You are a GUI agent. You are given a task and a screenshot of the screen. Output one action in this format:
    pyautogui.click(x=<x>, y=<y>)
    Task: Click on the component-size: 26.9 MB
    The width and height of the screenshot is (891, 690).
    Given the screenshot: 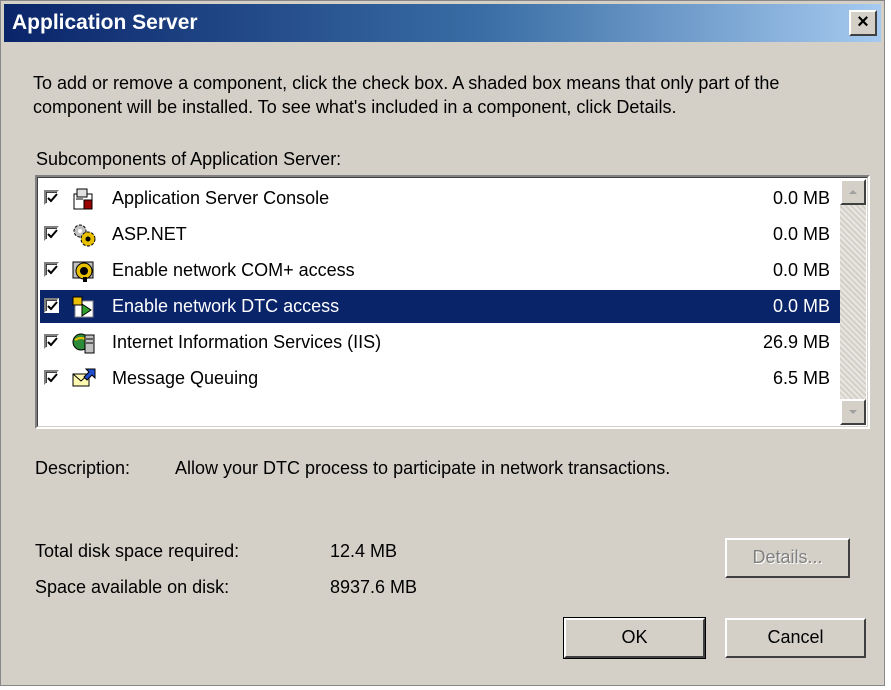 What is the action you would take?
    pyautogui.click(x=796, y=342)
    